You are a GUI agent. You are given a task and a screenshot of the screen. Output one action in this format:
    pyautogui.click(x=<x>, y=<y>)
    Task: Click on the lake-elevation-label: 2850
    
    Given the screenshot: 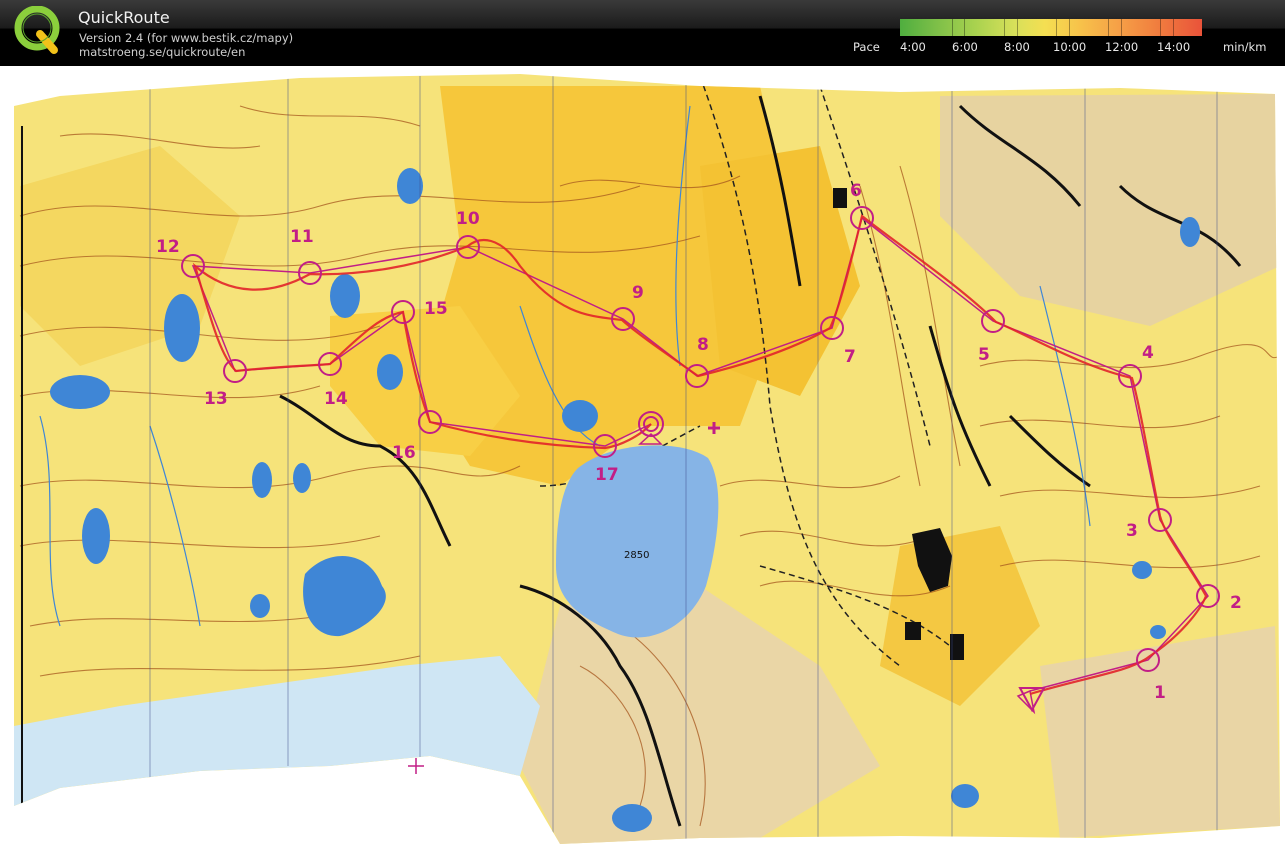 What is the action you would take?
    pyautogui.click(x=636, y=555)
    